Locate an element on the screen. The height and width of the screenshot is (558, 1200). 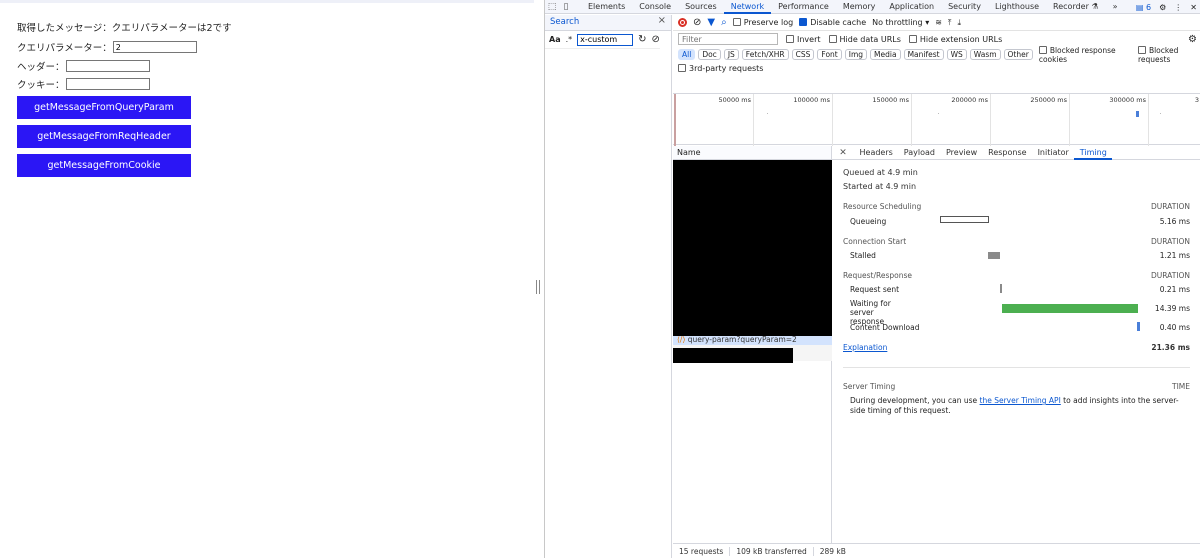
selected-request-row: ⟨/⟩ query-param?queryParam=2 is located at coordinates (752, 340).